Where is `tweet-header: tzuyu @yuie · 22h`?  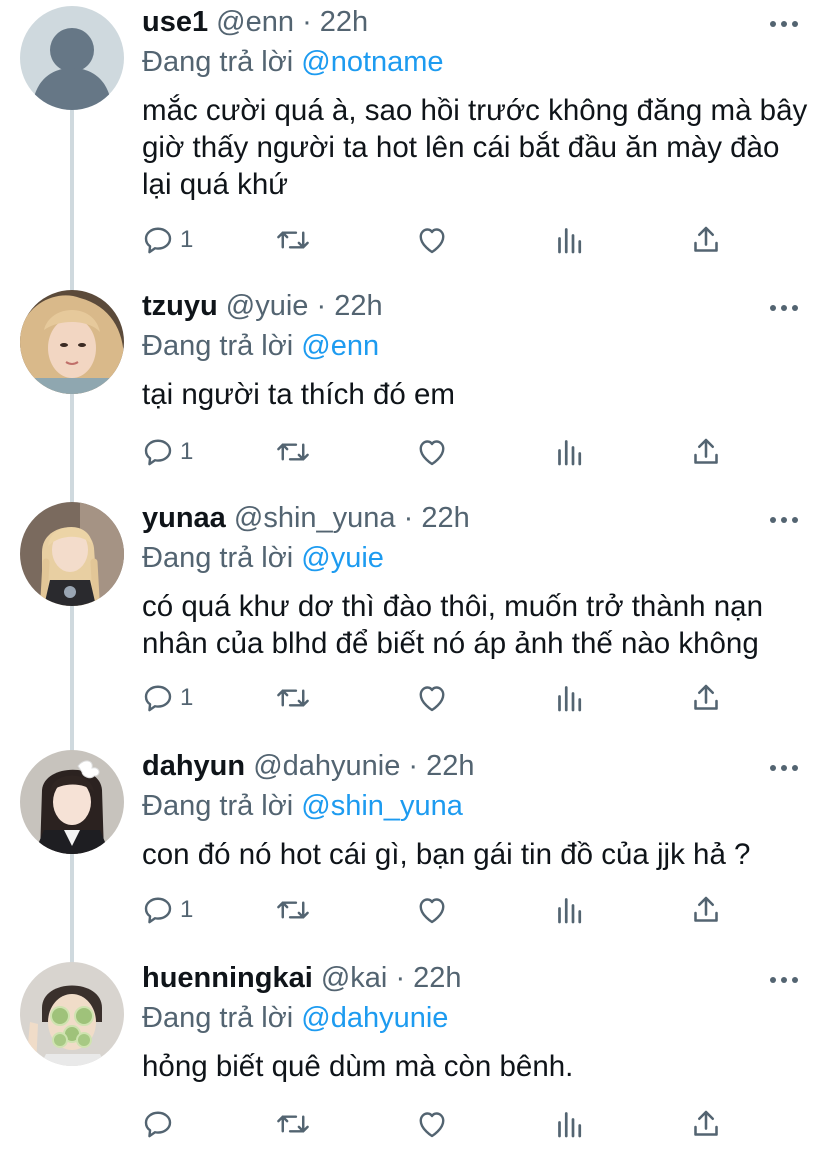 tweet-header: tzuyu @yuie · 22h is located at coordinates (262, 306).